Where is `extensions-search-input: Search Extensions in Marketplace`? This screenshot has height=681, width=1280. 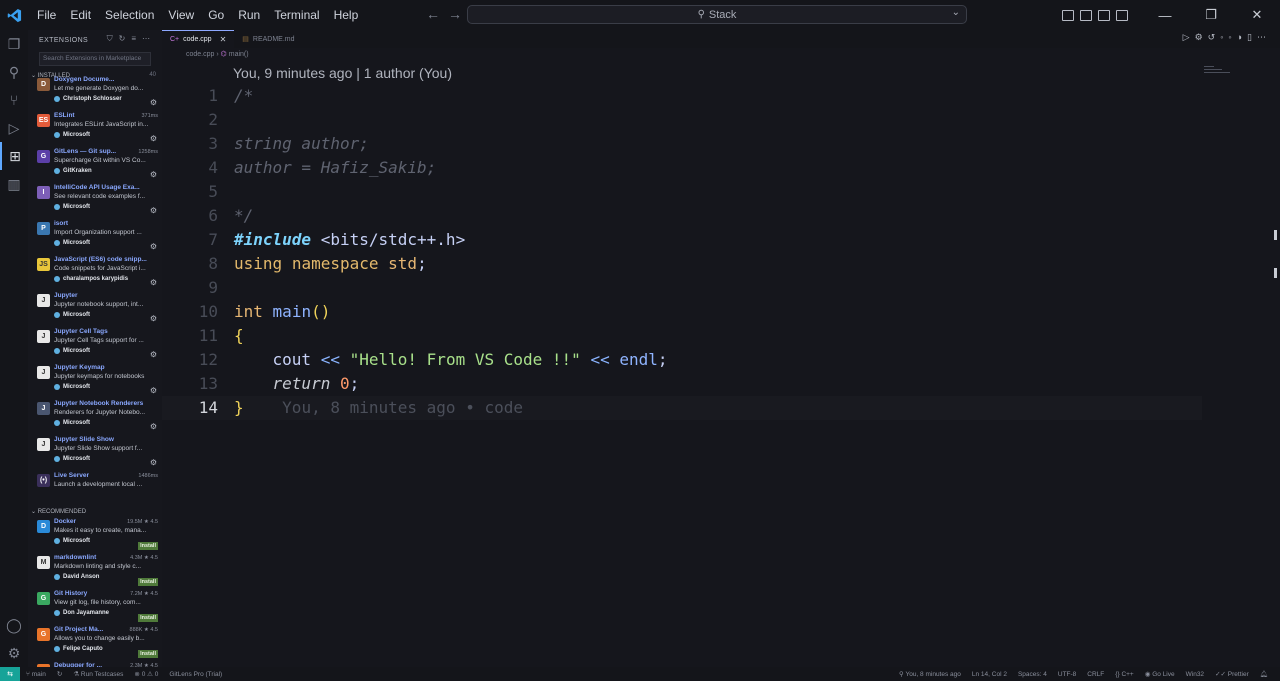 extensions-search-input: Search Extensions in Marketplace is located at coordinates (95, 59).